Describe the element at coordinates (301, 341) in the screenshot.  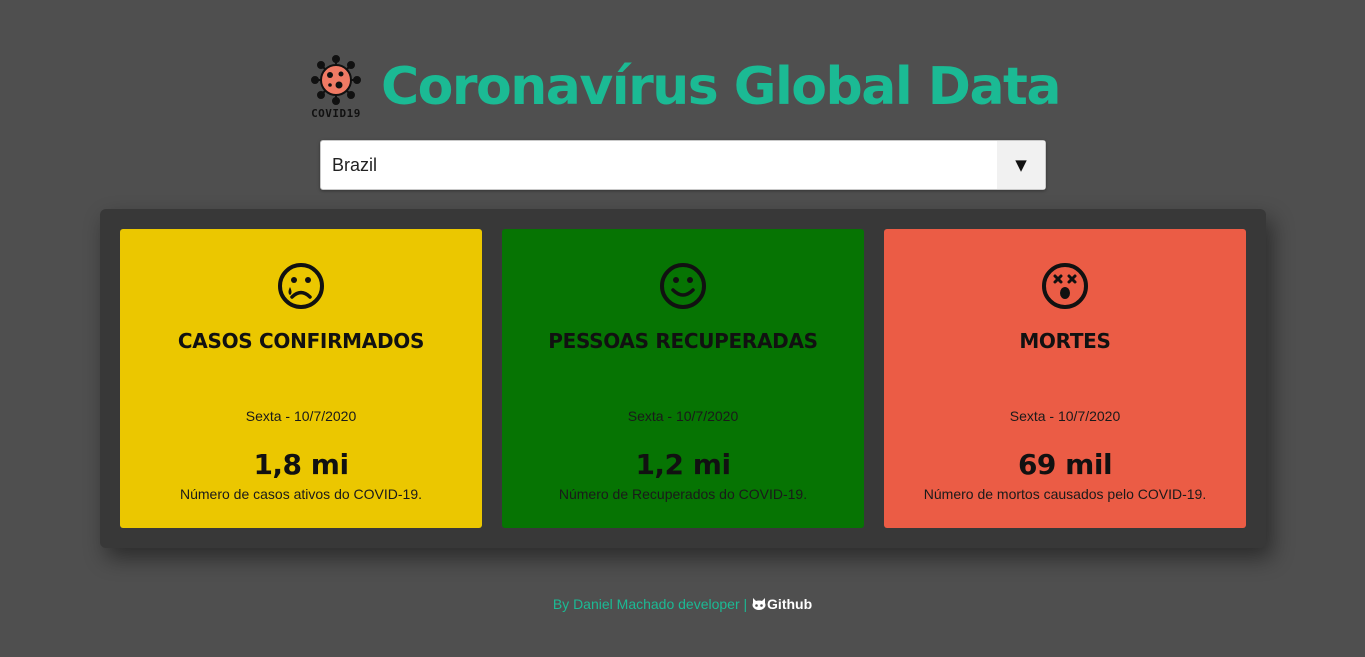
I see `card-label: CASOS CONFIRMADOS` at that location.